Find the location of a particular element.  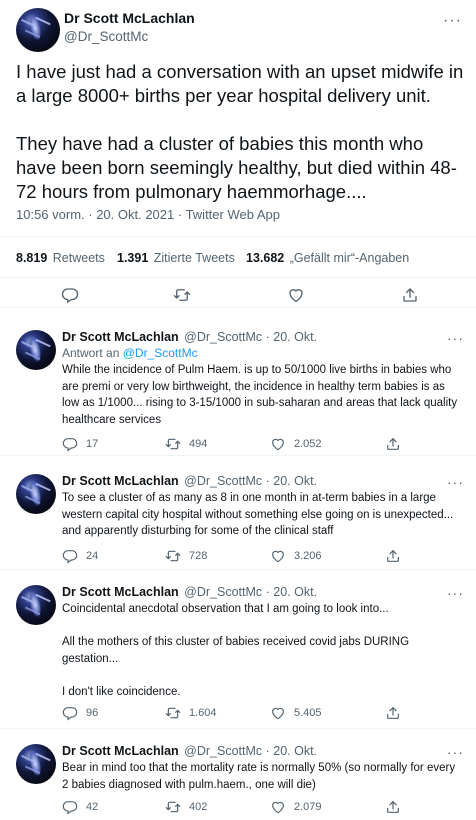

like-button: 5.405 is located at coordinates (296, 713).